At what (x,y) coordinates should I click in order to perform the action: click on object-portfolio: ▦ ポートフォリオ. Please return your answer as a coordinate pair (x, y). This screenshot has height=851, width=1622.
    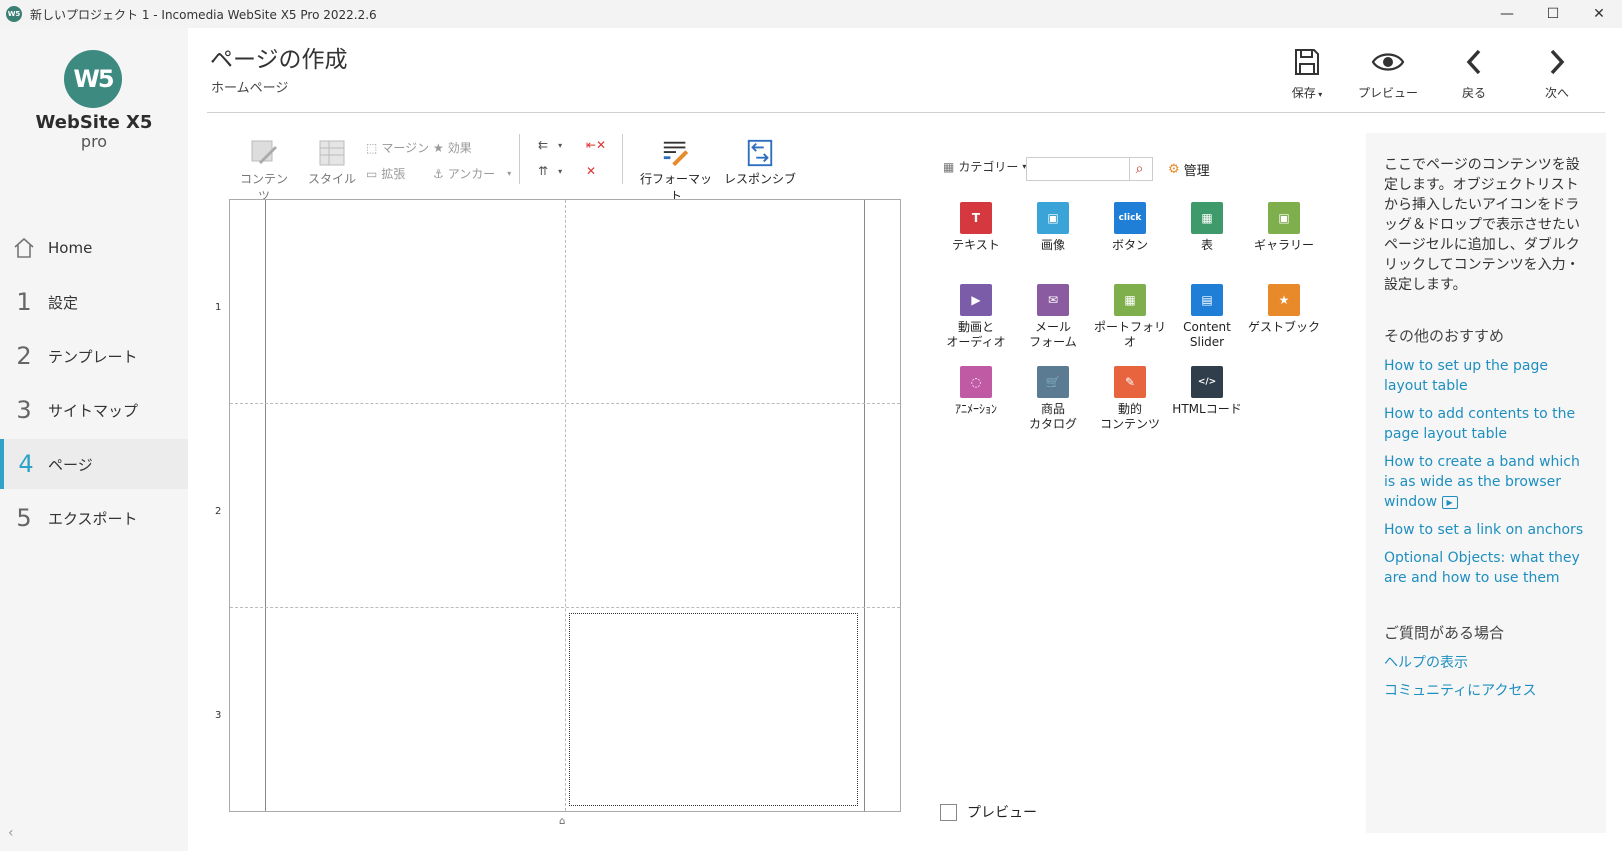
    Looking at the image, I should click on (1130, 317).